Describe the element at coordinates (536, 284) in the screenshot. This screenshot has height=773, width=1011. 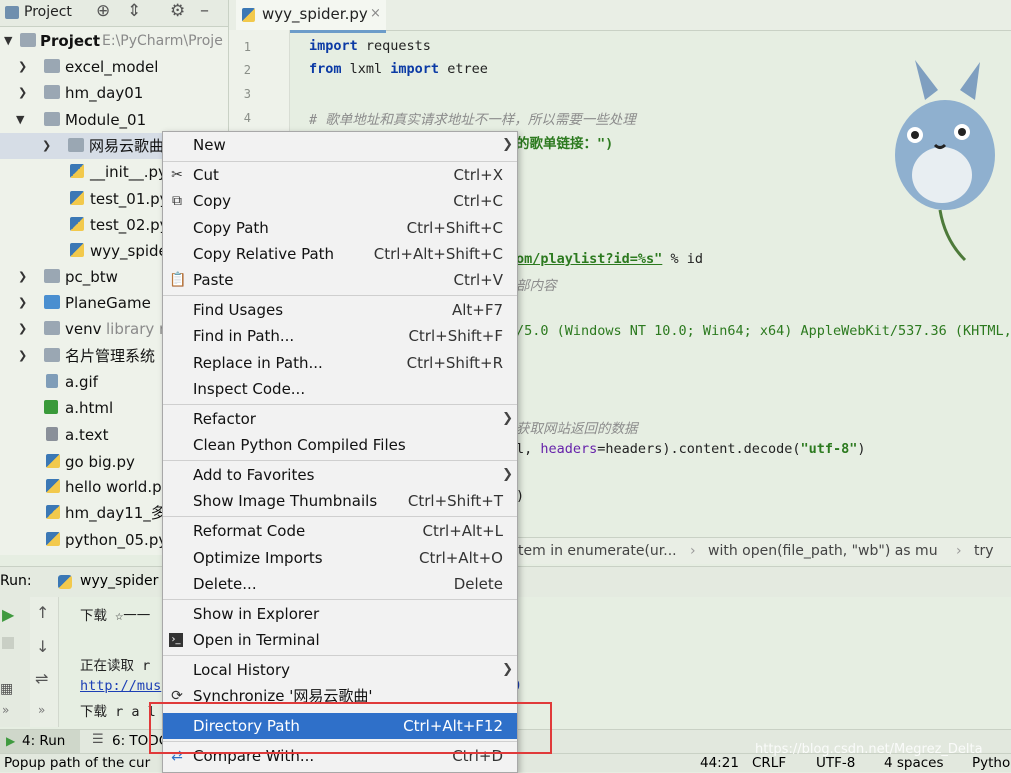
I see `code-comment: 部内容` at that location.